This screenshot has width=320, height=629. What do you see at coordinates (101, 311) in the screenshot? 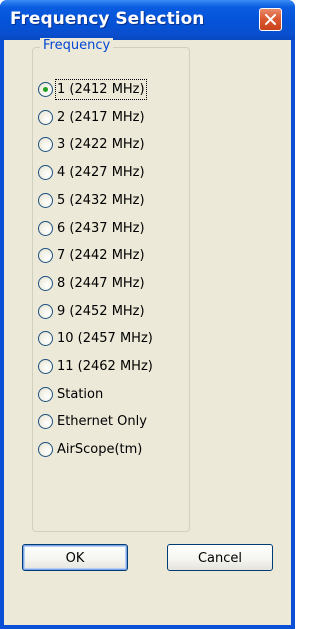
I see `frequency-option-label: 9 (2452 MHz)` at bounding box center [101, 311].